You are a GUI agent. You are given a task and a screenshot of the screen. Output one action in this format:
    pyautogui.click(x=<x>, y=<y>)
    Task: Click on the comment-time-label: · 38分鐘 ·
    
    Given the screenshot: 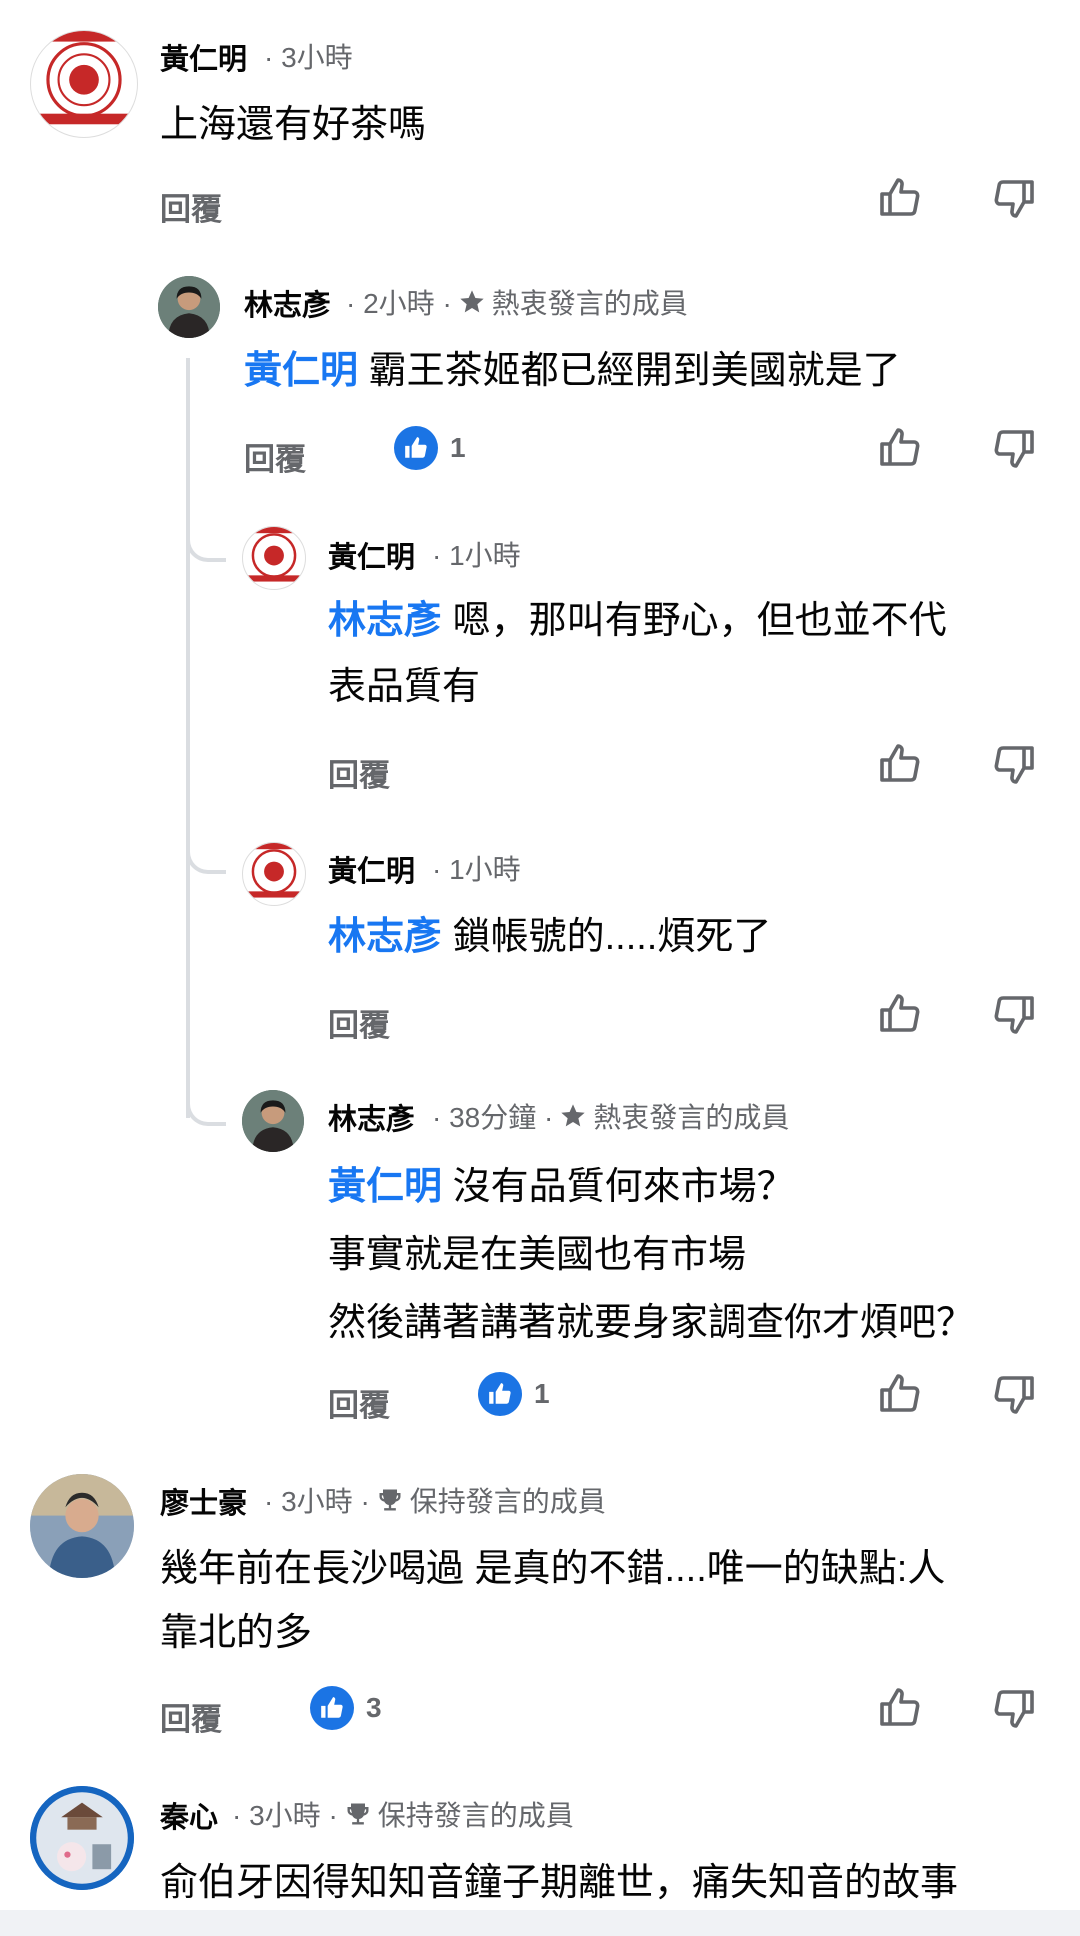 What is the action you would take?
    pyautogui.click(x=493, y=1117)
    